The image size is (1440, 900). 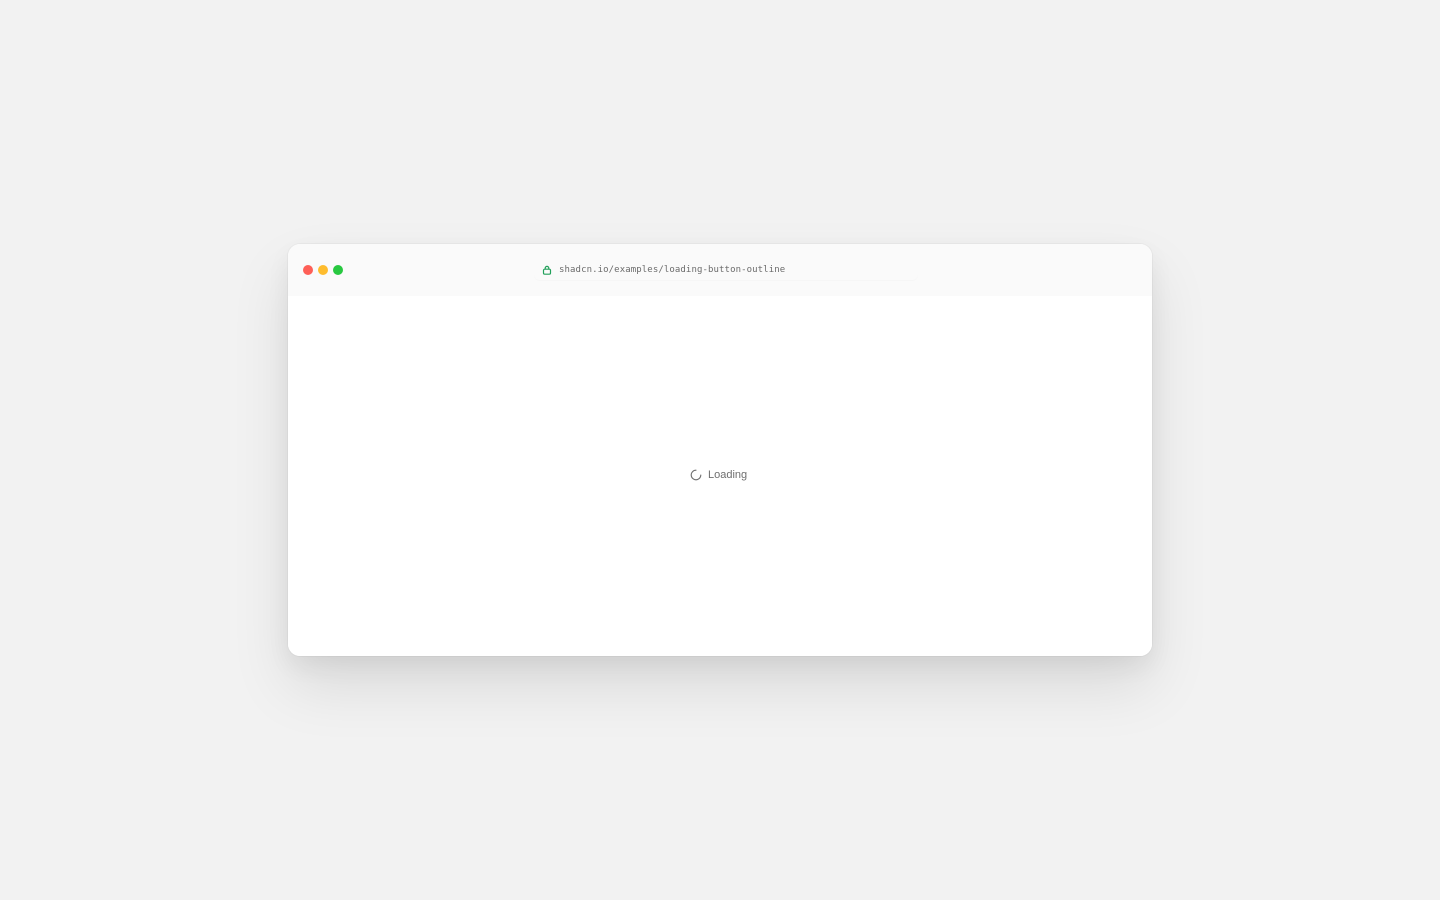 What do you see at coordinates (728, 475) in the screenshot?
I see `loading-label: Loading` at bounding box center [728, 475].